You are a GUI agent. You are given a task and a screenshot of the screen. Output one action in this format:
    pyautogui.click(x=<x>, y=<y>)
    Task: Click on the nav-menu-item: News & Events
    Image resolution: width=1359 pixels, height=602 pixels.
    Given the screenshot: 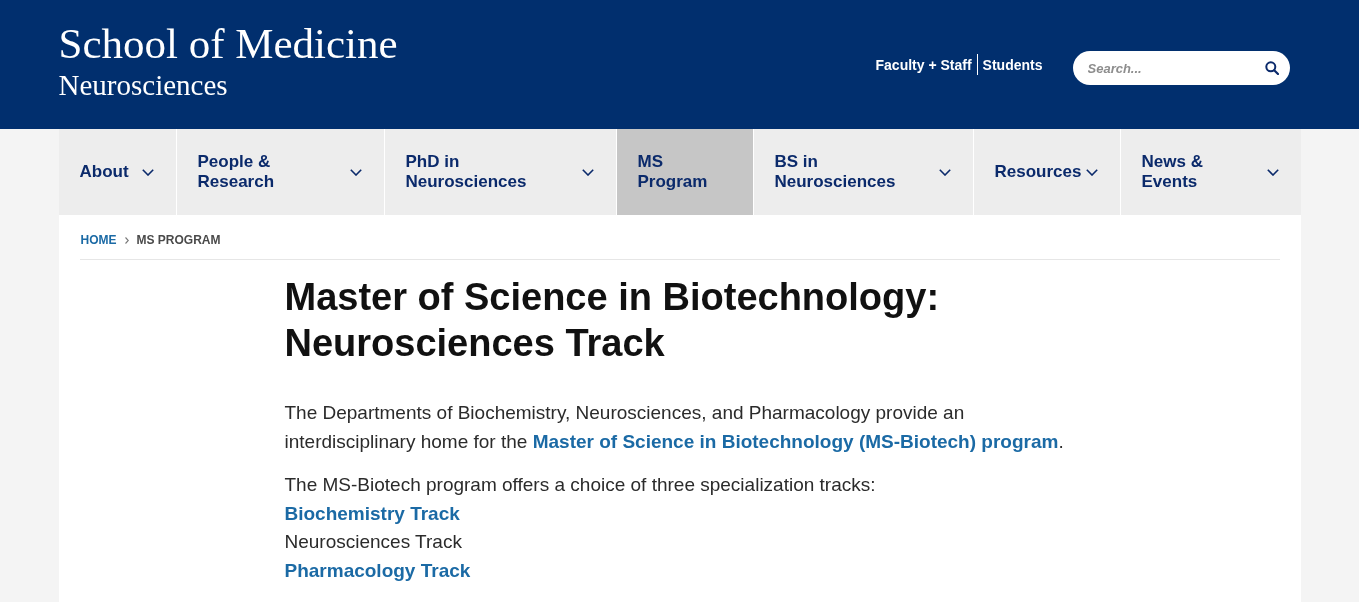 What is the action you would take?
    pyautogui.click(x=1210, y=172)
    